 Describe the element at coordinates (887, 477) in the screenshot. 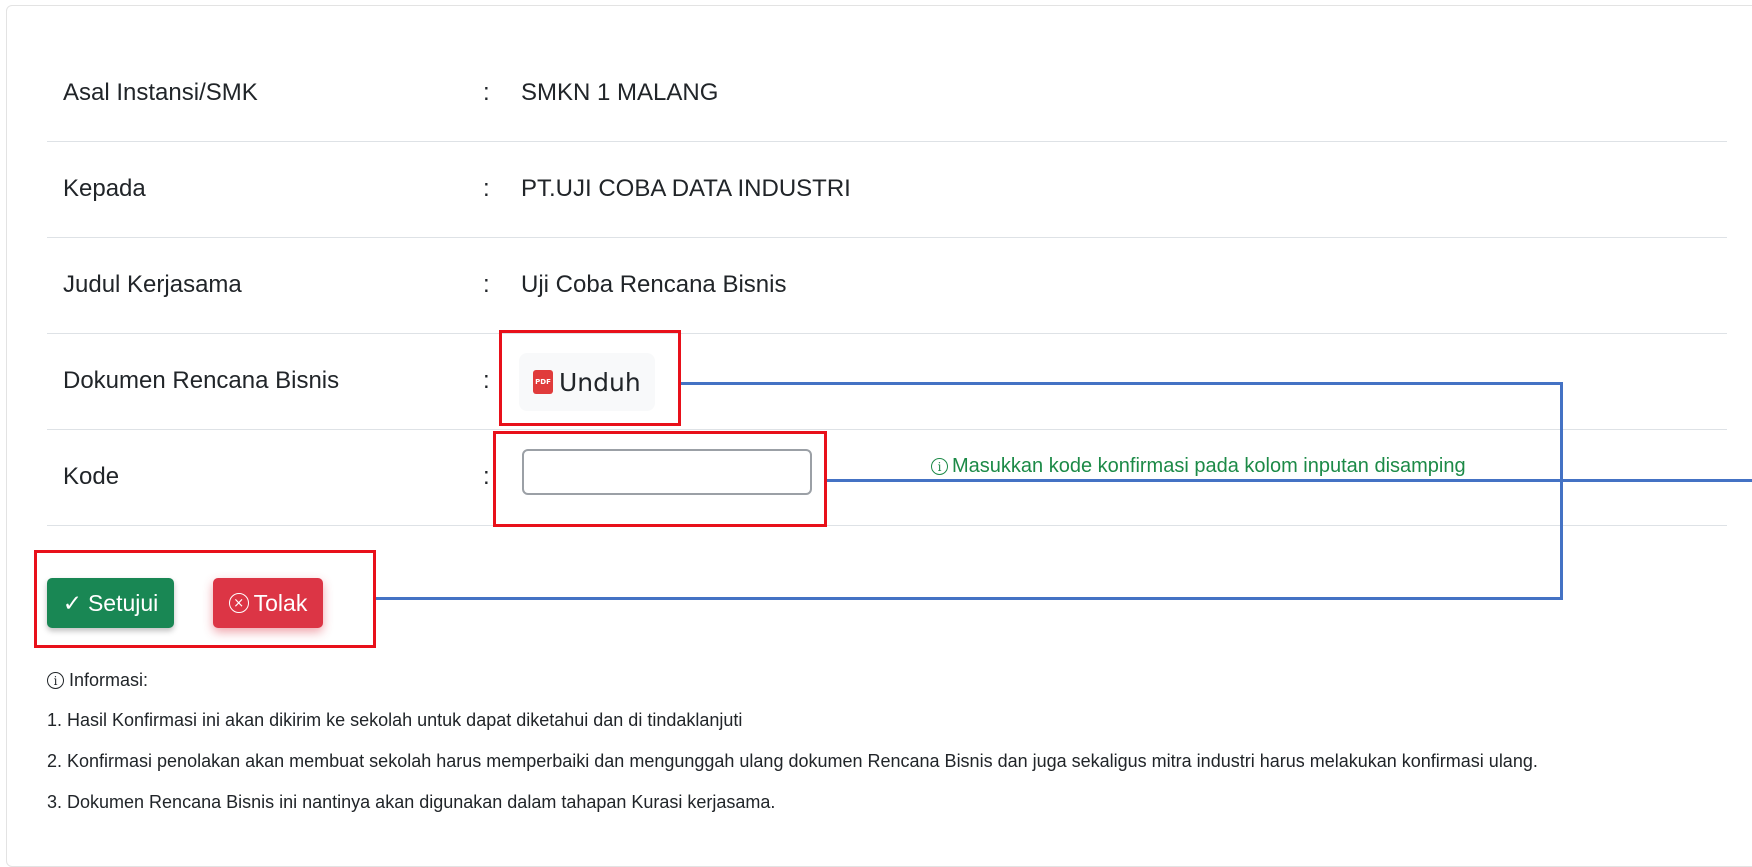

I see `field-row-kode: Kode :` at that location.